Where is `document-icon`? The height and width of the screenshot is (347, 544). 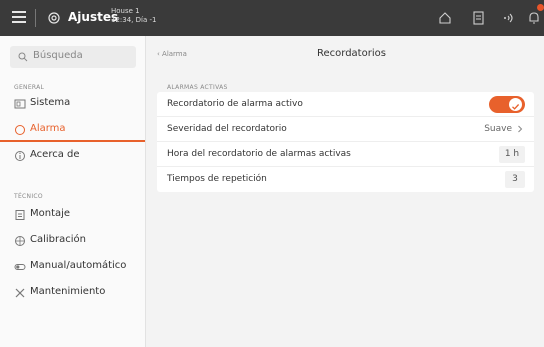 document-icon is located at coordinates (478, 18).